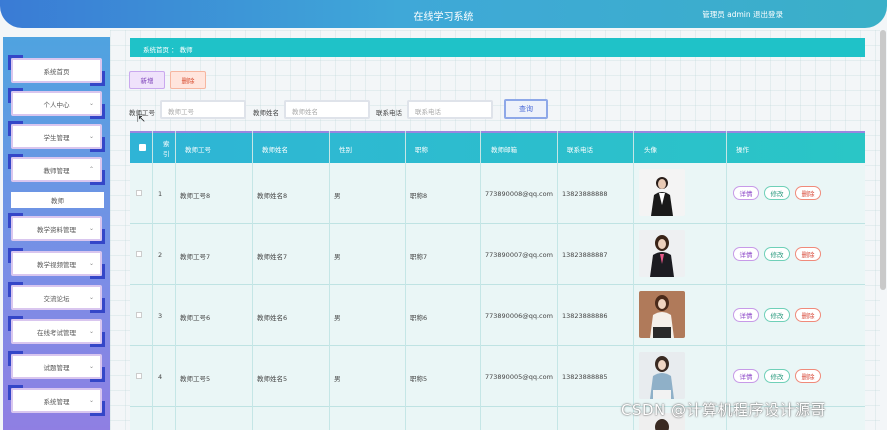 Image resolution: width=887 pixels, height=430 pixels. I want to click on delete-button: 删除, so click(188, 80).